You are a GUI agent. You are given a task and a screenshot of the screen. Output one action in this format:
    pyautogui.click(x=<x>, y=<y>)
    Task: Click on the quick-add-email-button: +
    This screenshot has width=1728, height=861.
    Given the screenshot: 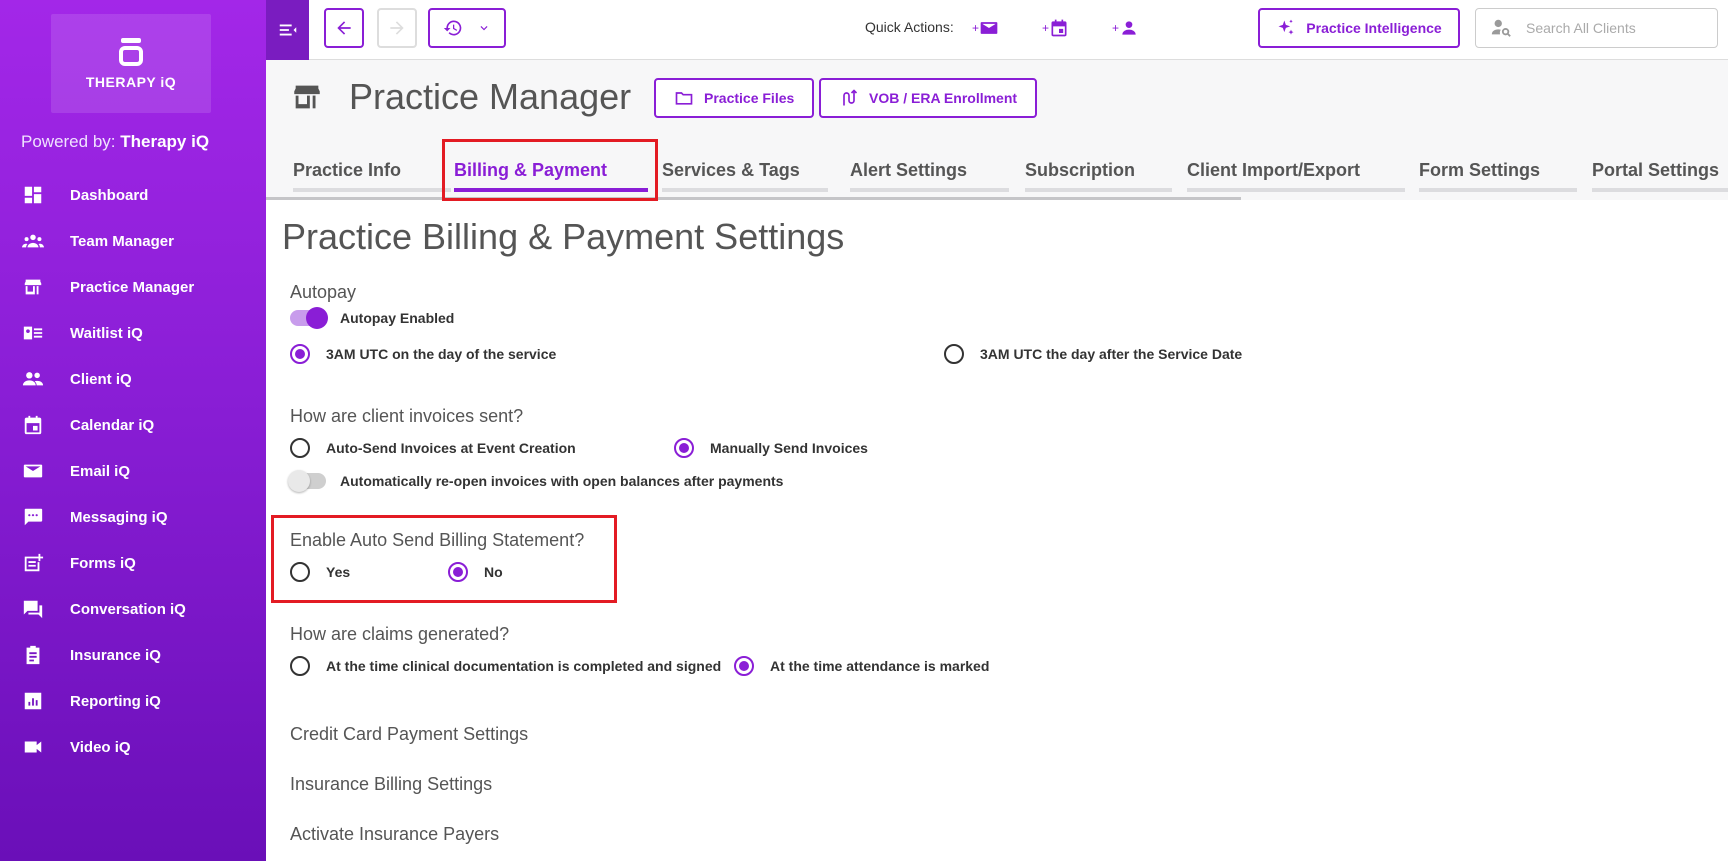 What is the action you would take?
    pyautogui.click(x=988, y=28)
    